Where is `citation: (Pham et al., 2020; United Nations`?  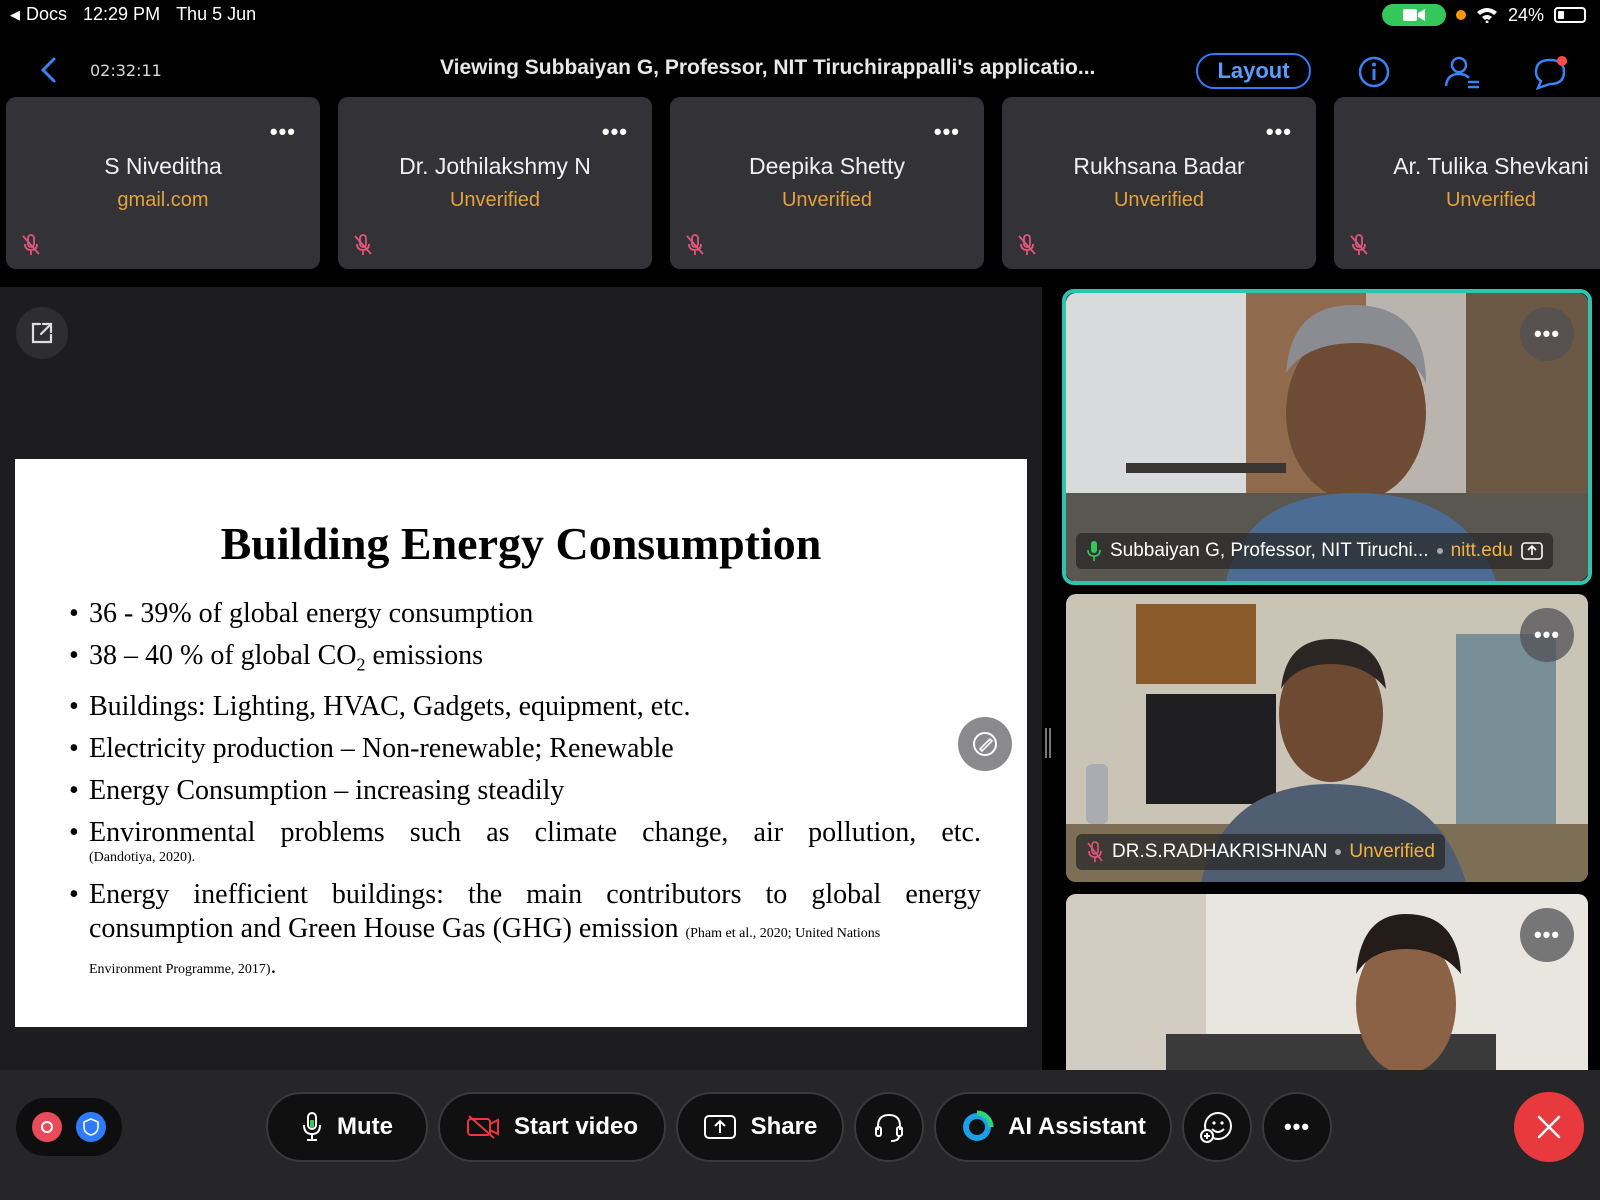 citation: (Pham et al., 2020; United Nations is located at coordinates (783, 933).